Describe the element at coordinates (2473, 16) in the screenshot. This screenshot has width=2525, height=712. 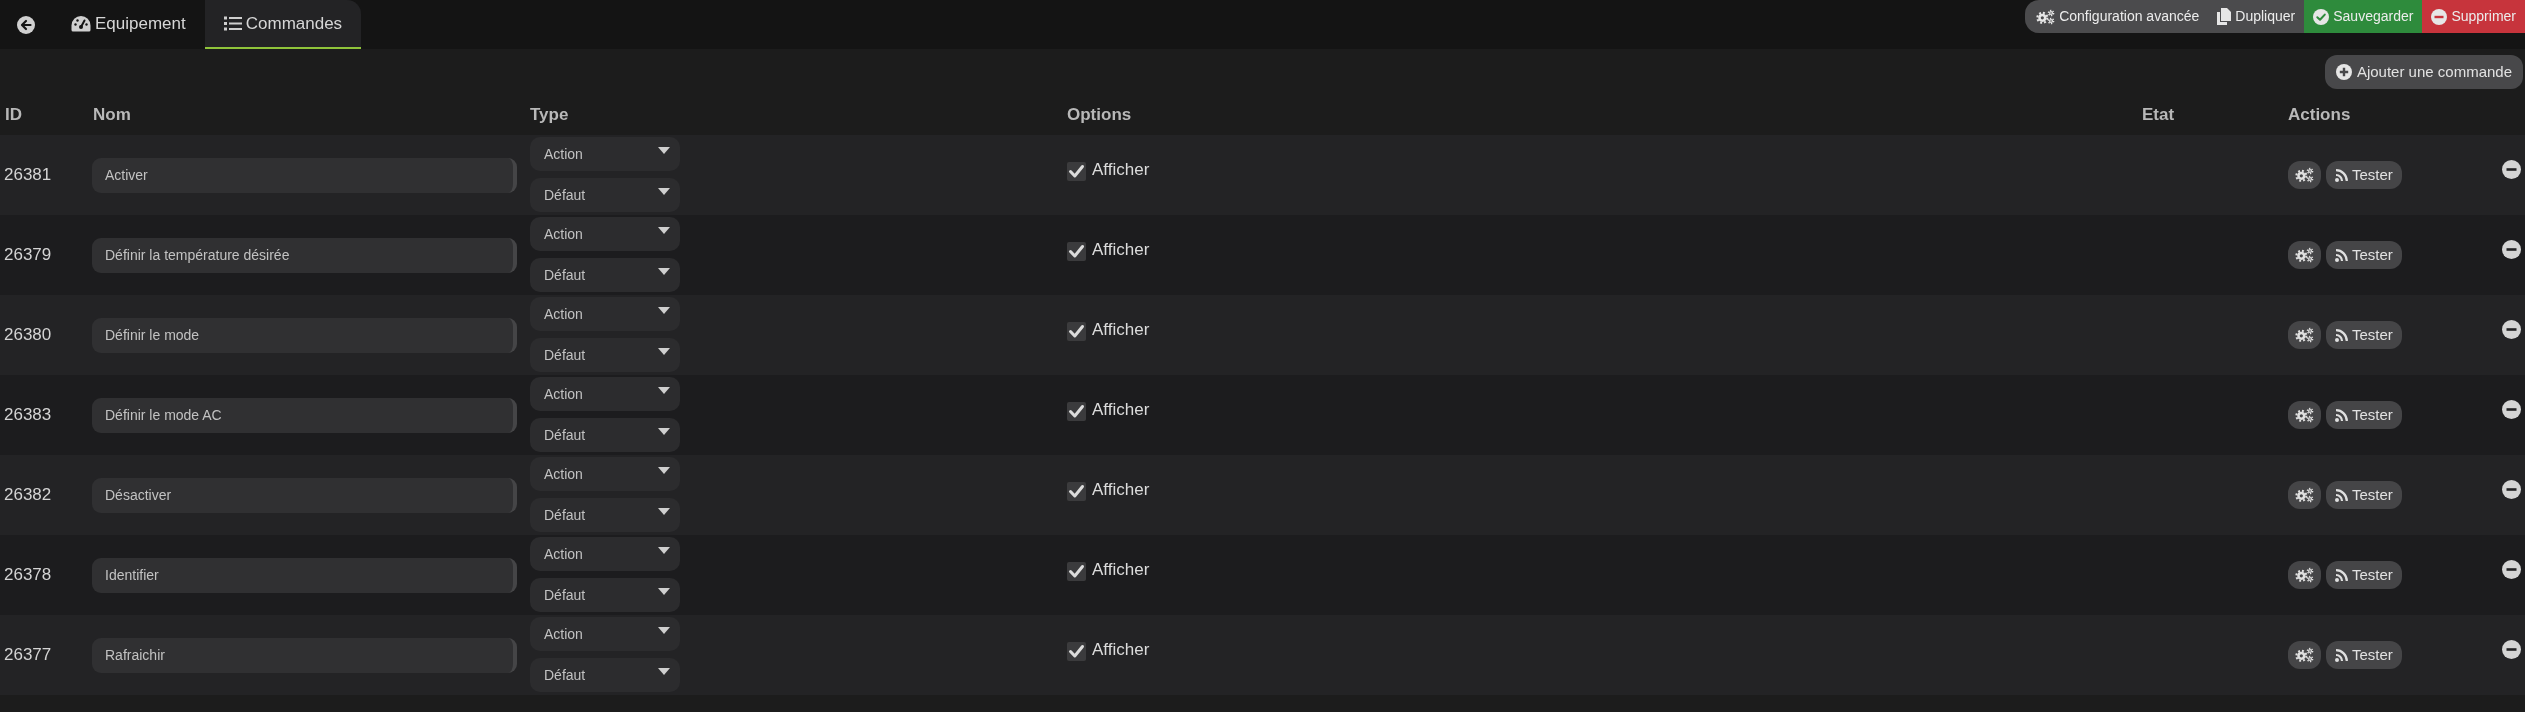
I see `delete-button: Supprimer` at that location.